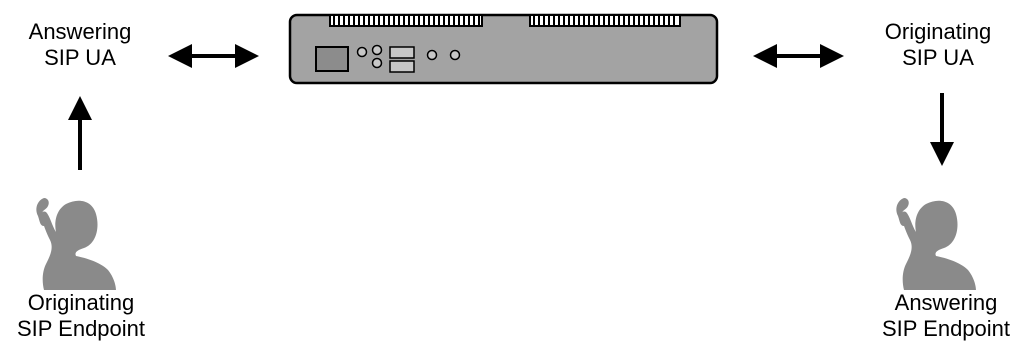  I want to click on originating-sip-endpoint-line2: SIP Endpoint, so click(81, 328).